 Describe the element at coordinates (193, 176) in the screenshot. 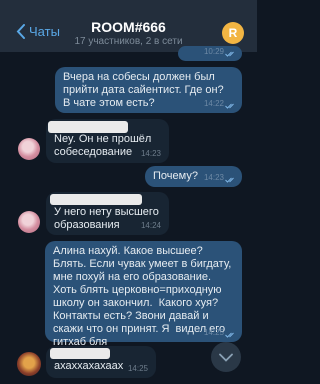

I see `message-bubble-outgoing: Почему? 14:23` at that location.